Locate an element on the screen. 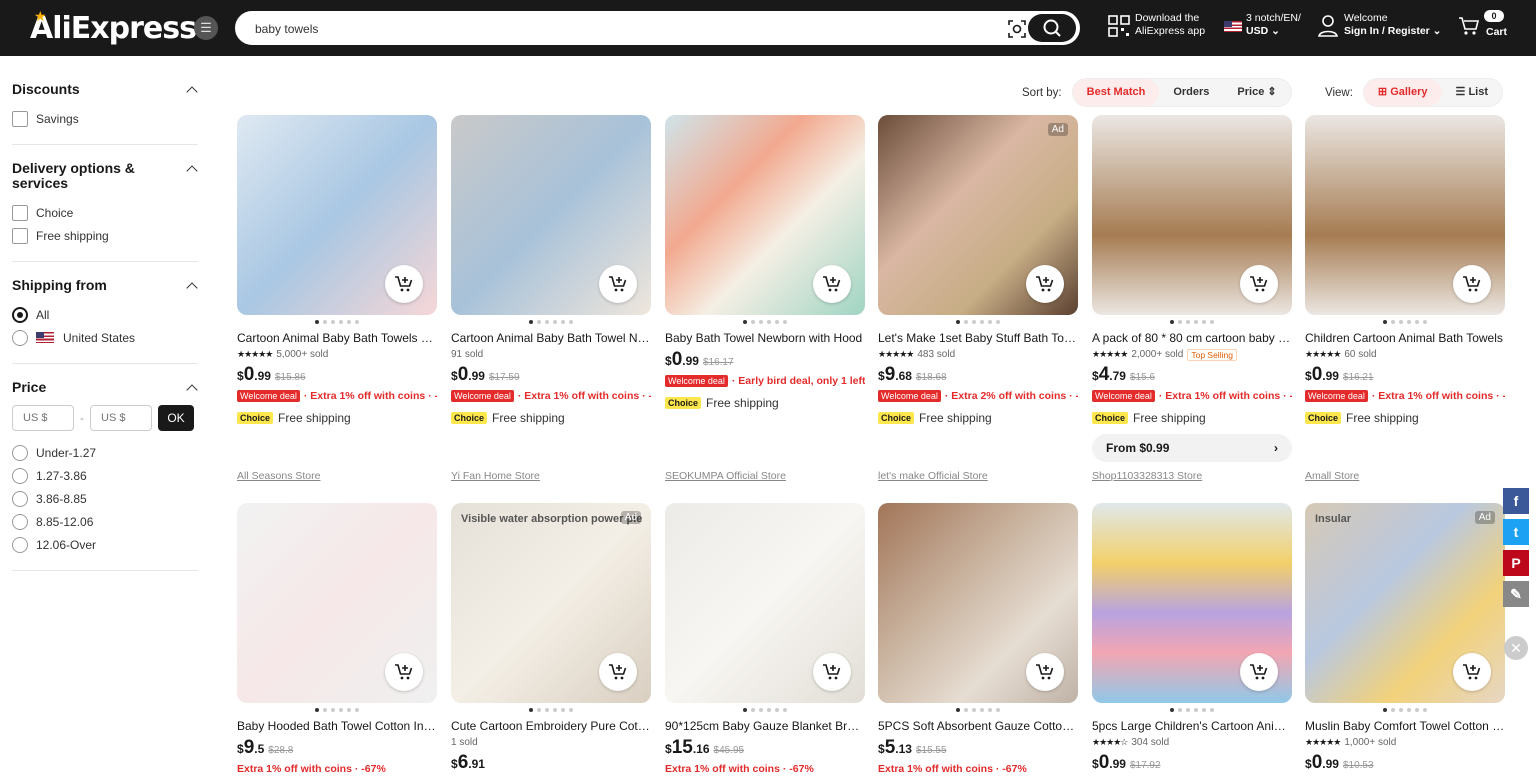 The height and width of the screenshot is (777, 1536). price-range-option: 8.85-12.06 is located at coordinates (105, 521).